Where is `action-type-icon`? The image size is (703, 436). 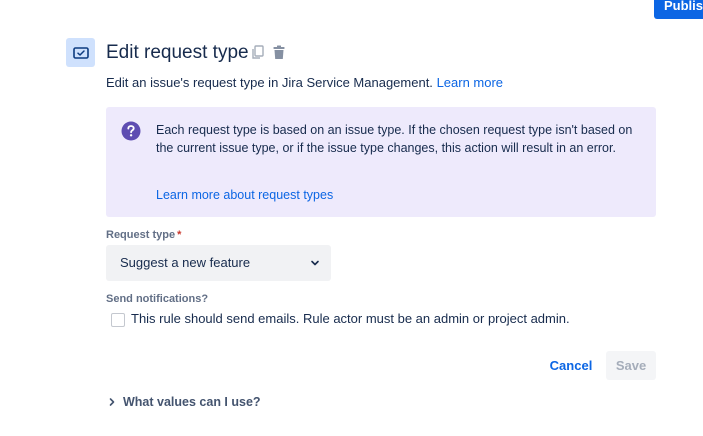
action-type-icon is located at coordinates (80, 52).